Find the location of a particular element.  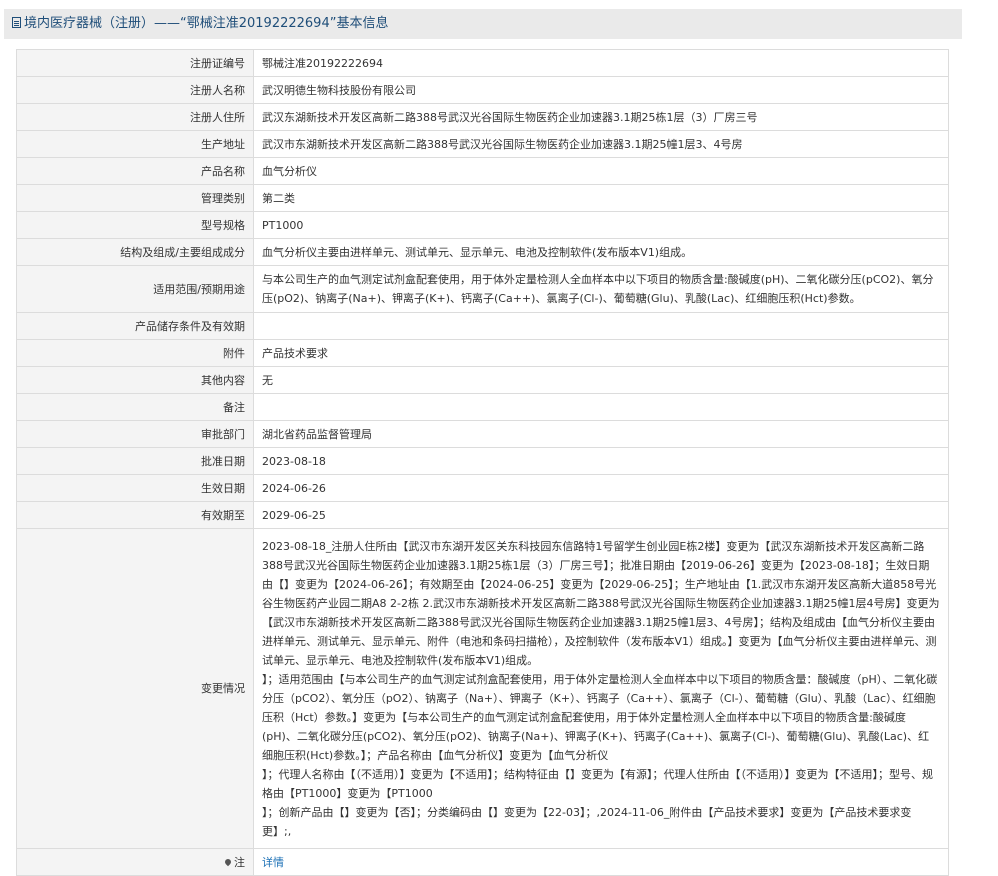

note-row: 注 详情 is located at coordinates (482, 862).